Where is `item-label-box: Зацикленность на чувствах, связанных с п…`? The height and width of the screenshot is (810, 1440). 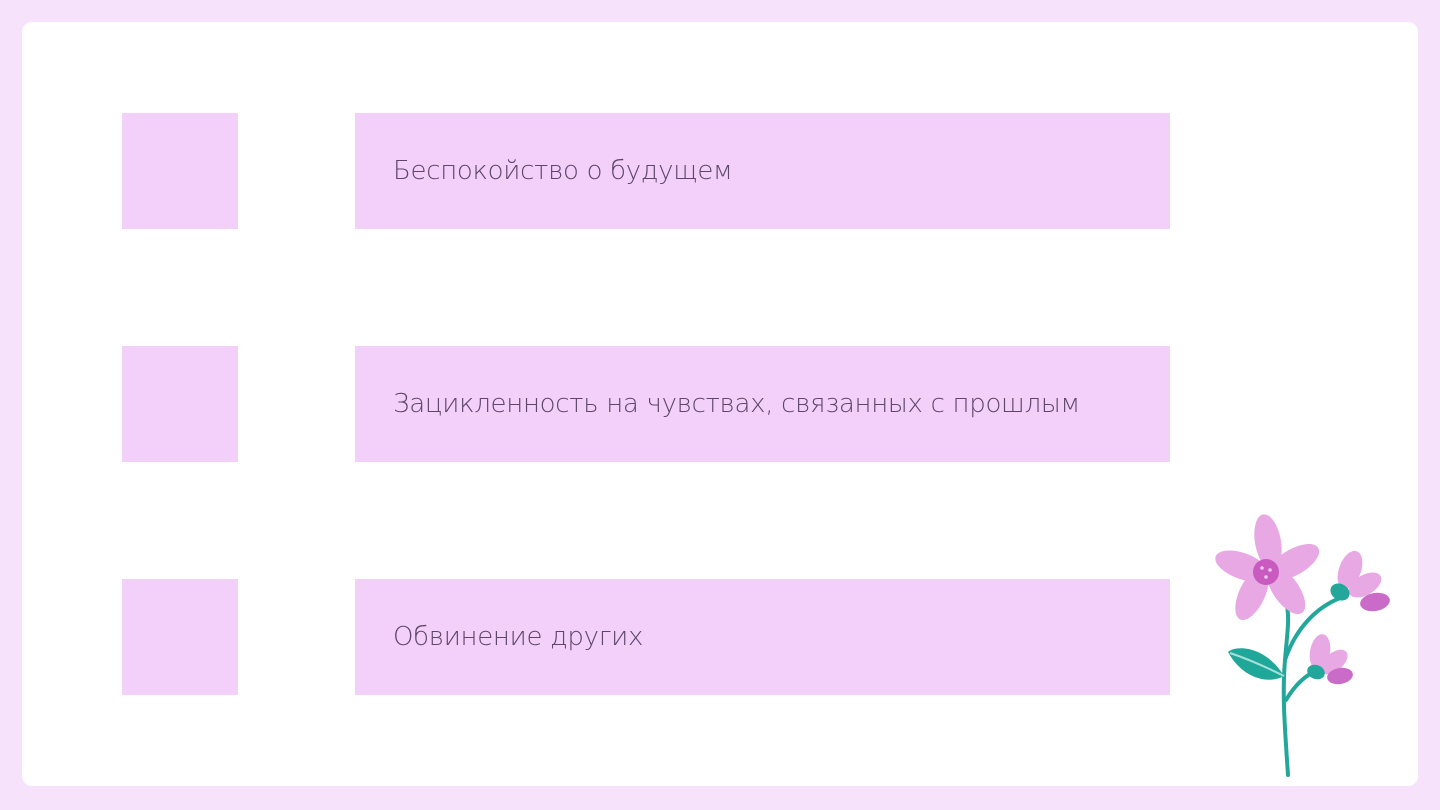
item-label-box: Зацикленность на чувствах, связанных с п… is located at coordinates (762, 404).